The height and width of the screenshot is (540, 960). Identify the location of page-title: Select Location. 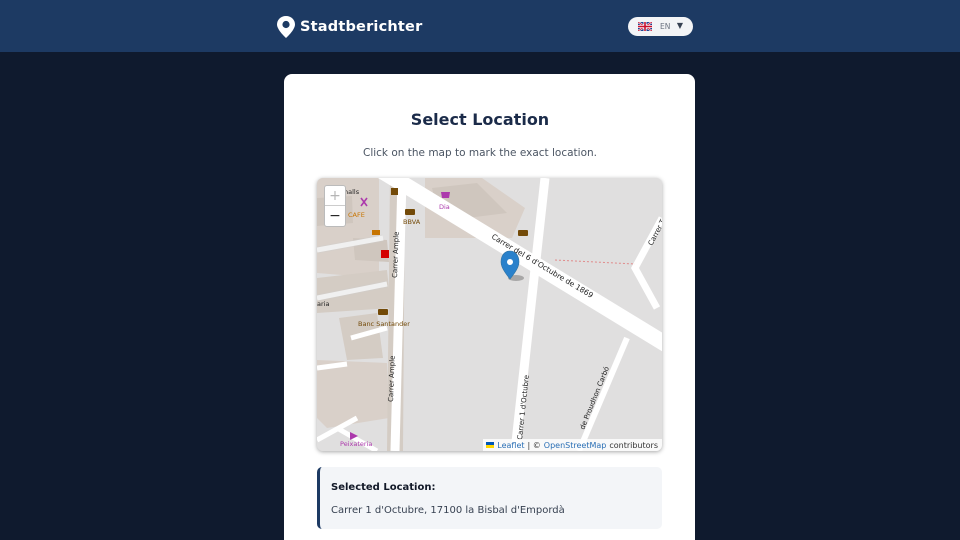
(480, 119).